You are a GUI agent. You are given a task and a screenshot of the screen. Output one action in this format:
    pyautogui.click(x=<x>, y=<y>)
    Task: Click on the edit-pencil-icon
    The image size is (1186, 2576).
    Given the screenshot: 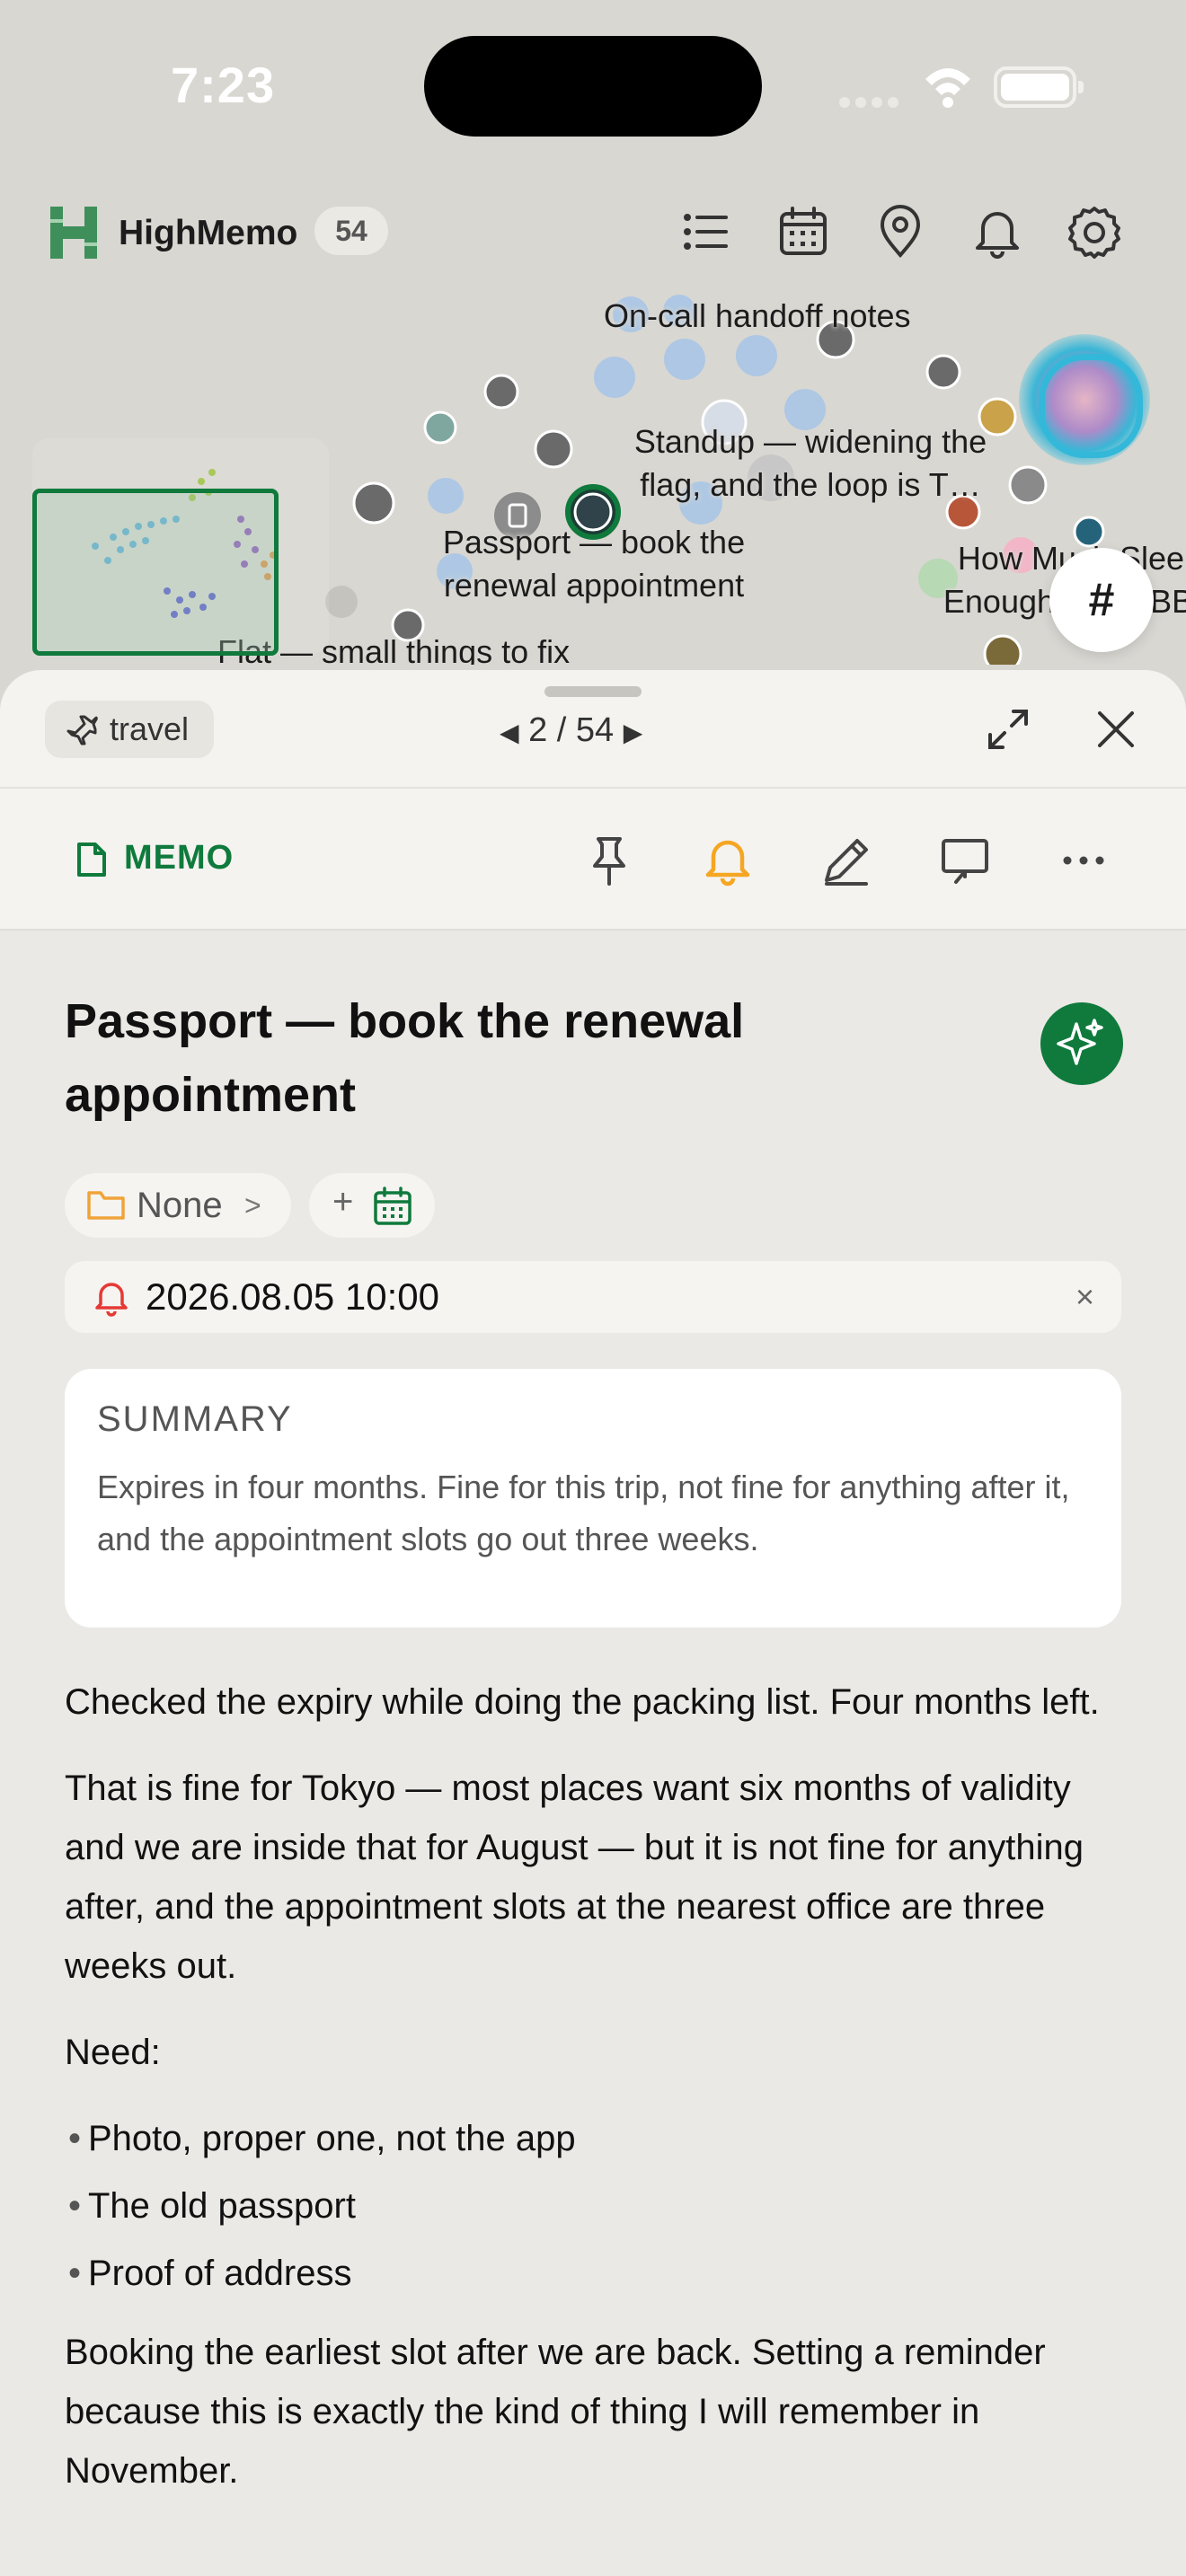 What is the action you would take?
    pyautogui.click(x=846, y=860)
    